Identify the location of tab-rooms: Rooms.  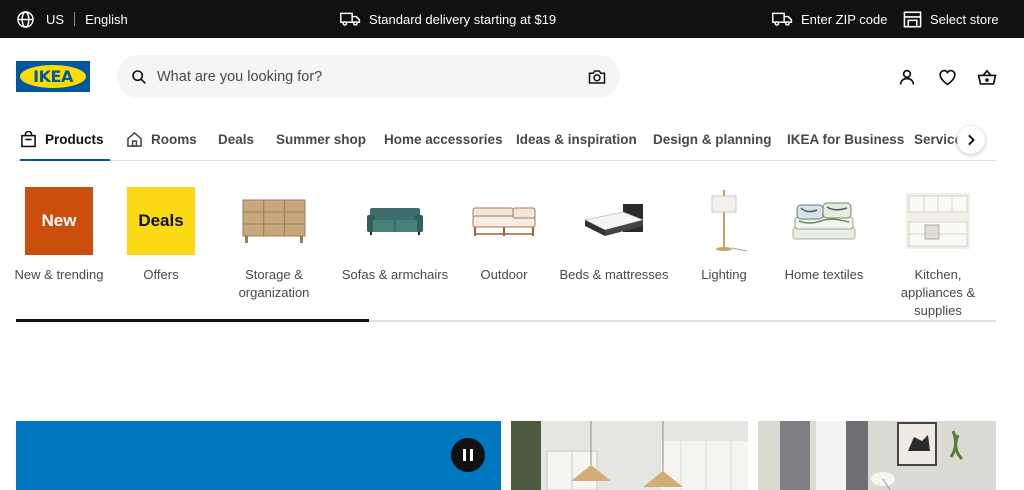
(161, 139).